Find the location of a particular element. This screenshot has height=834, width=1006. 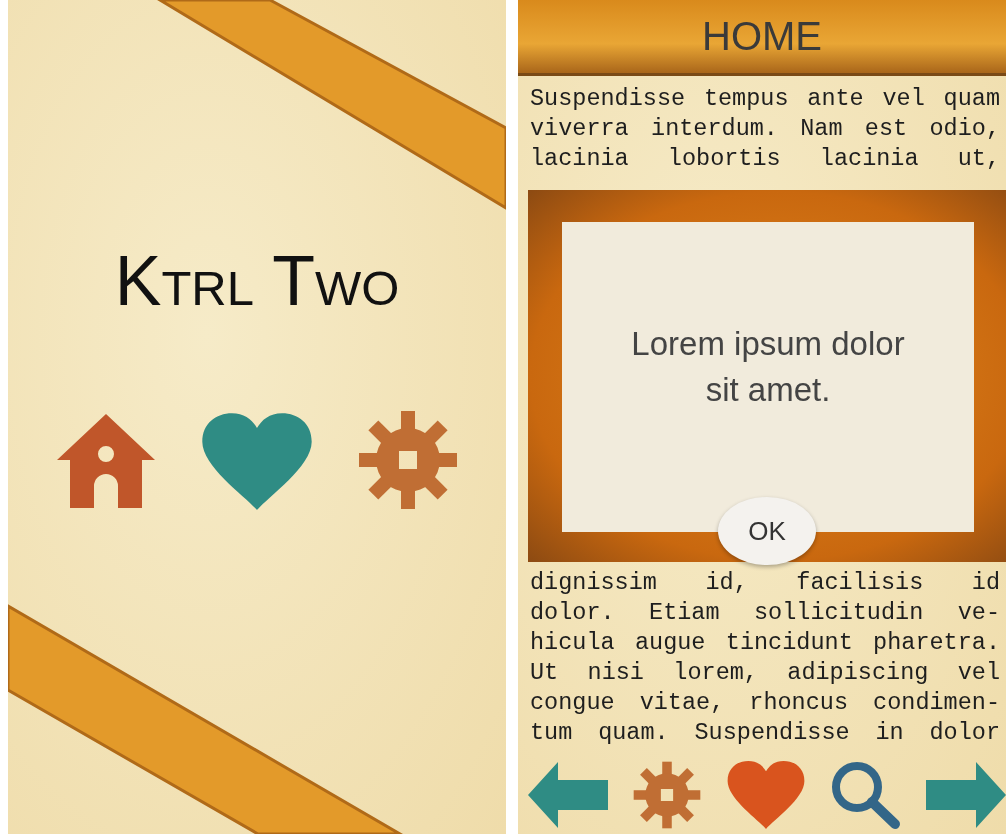

body-text-line: Ut nisi lorem, adipiscing vel is located at coordinates (765, 673).